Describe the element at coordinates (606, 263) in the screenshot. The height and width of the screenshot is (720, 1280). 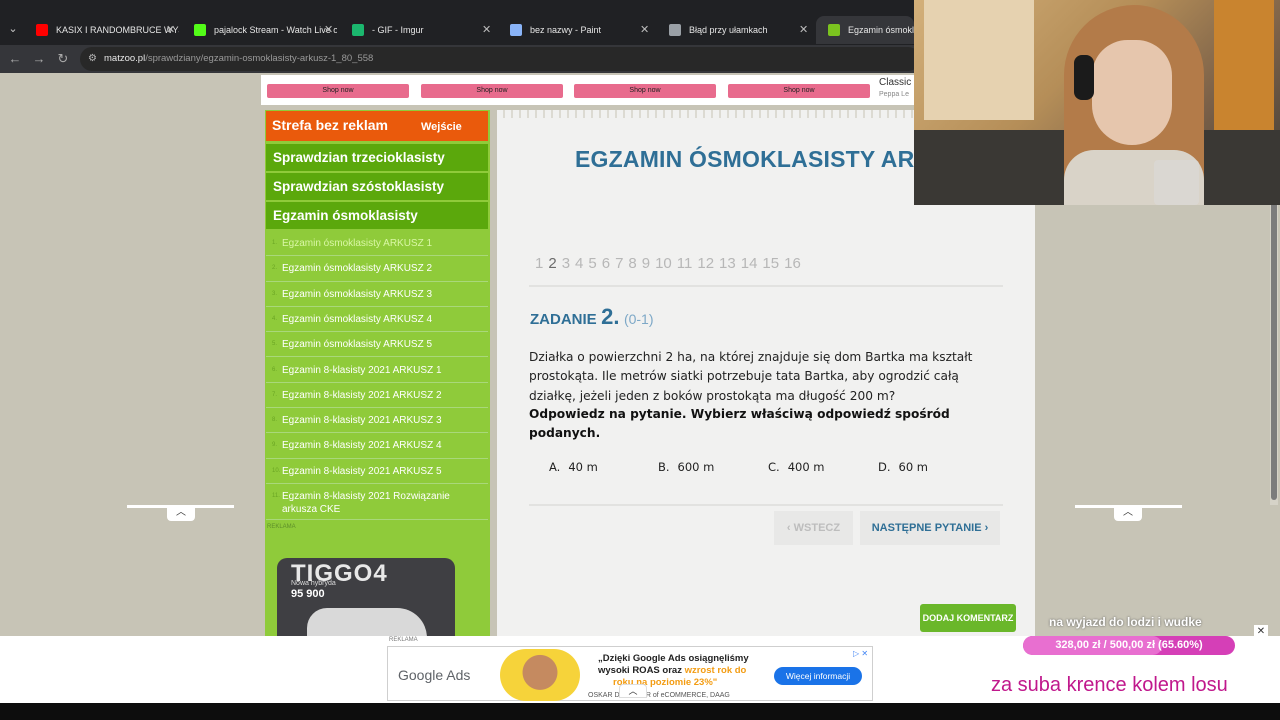
I see `page-link: 6` at that location.